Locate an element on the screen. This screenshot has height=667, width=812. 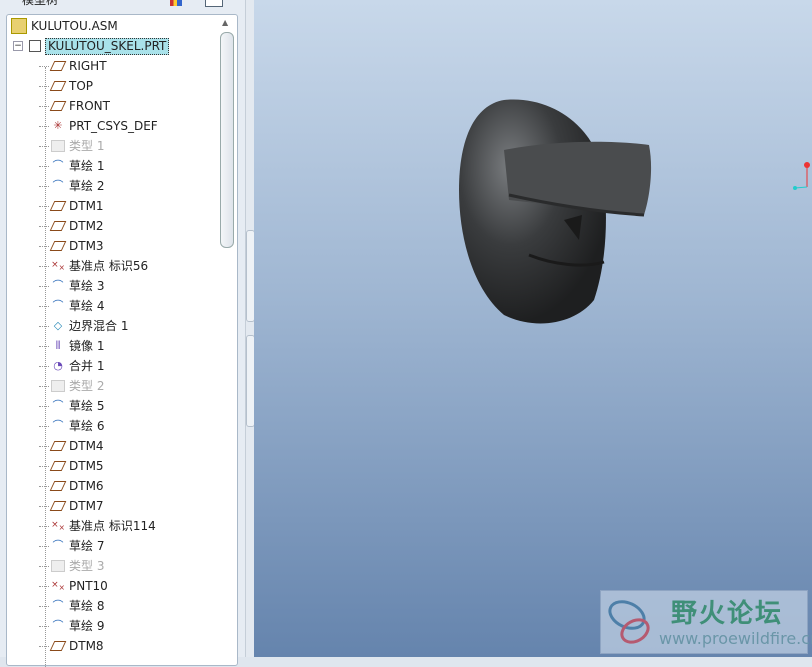
tree-item-label: 镜像 1 is located at coordinates (87, 346).